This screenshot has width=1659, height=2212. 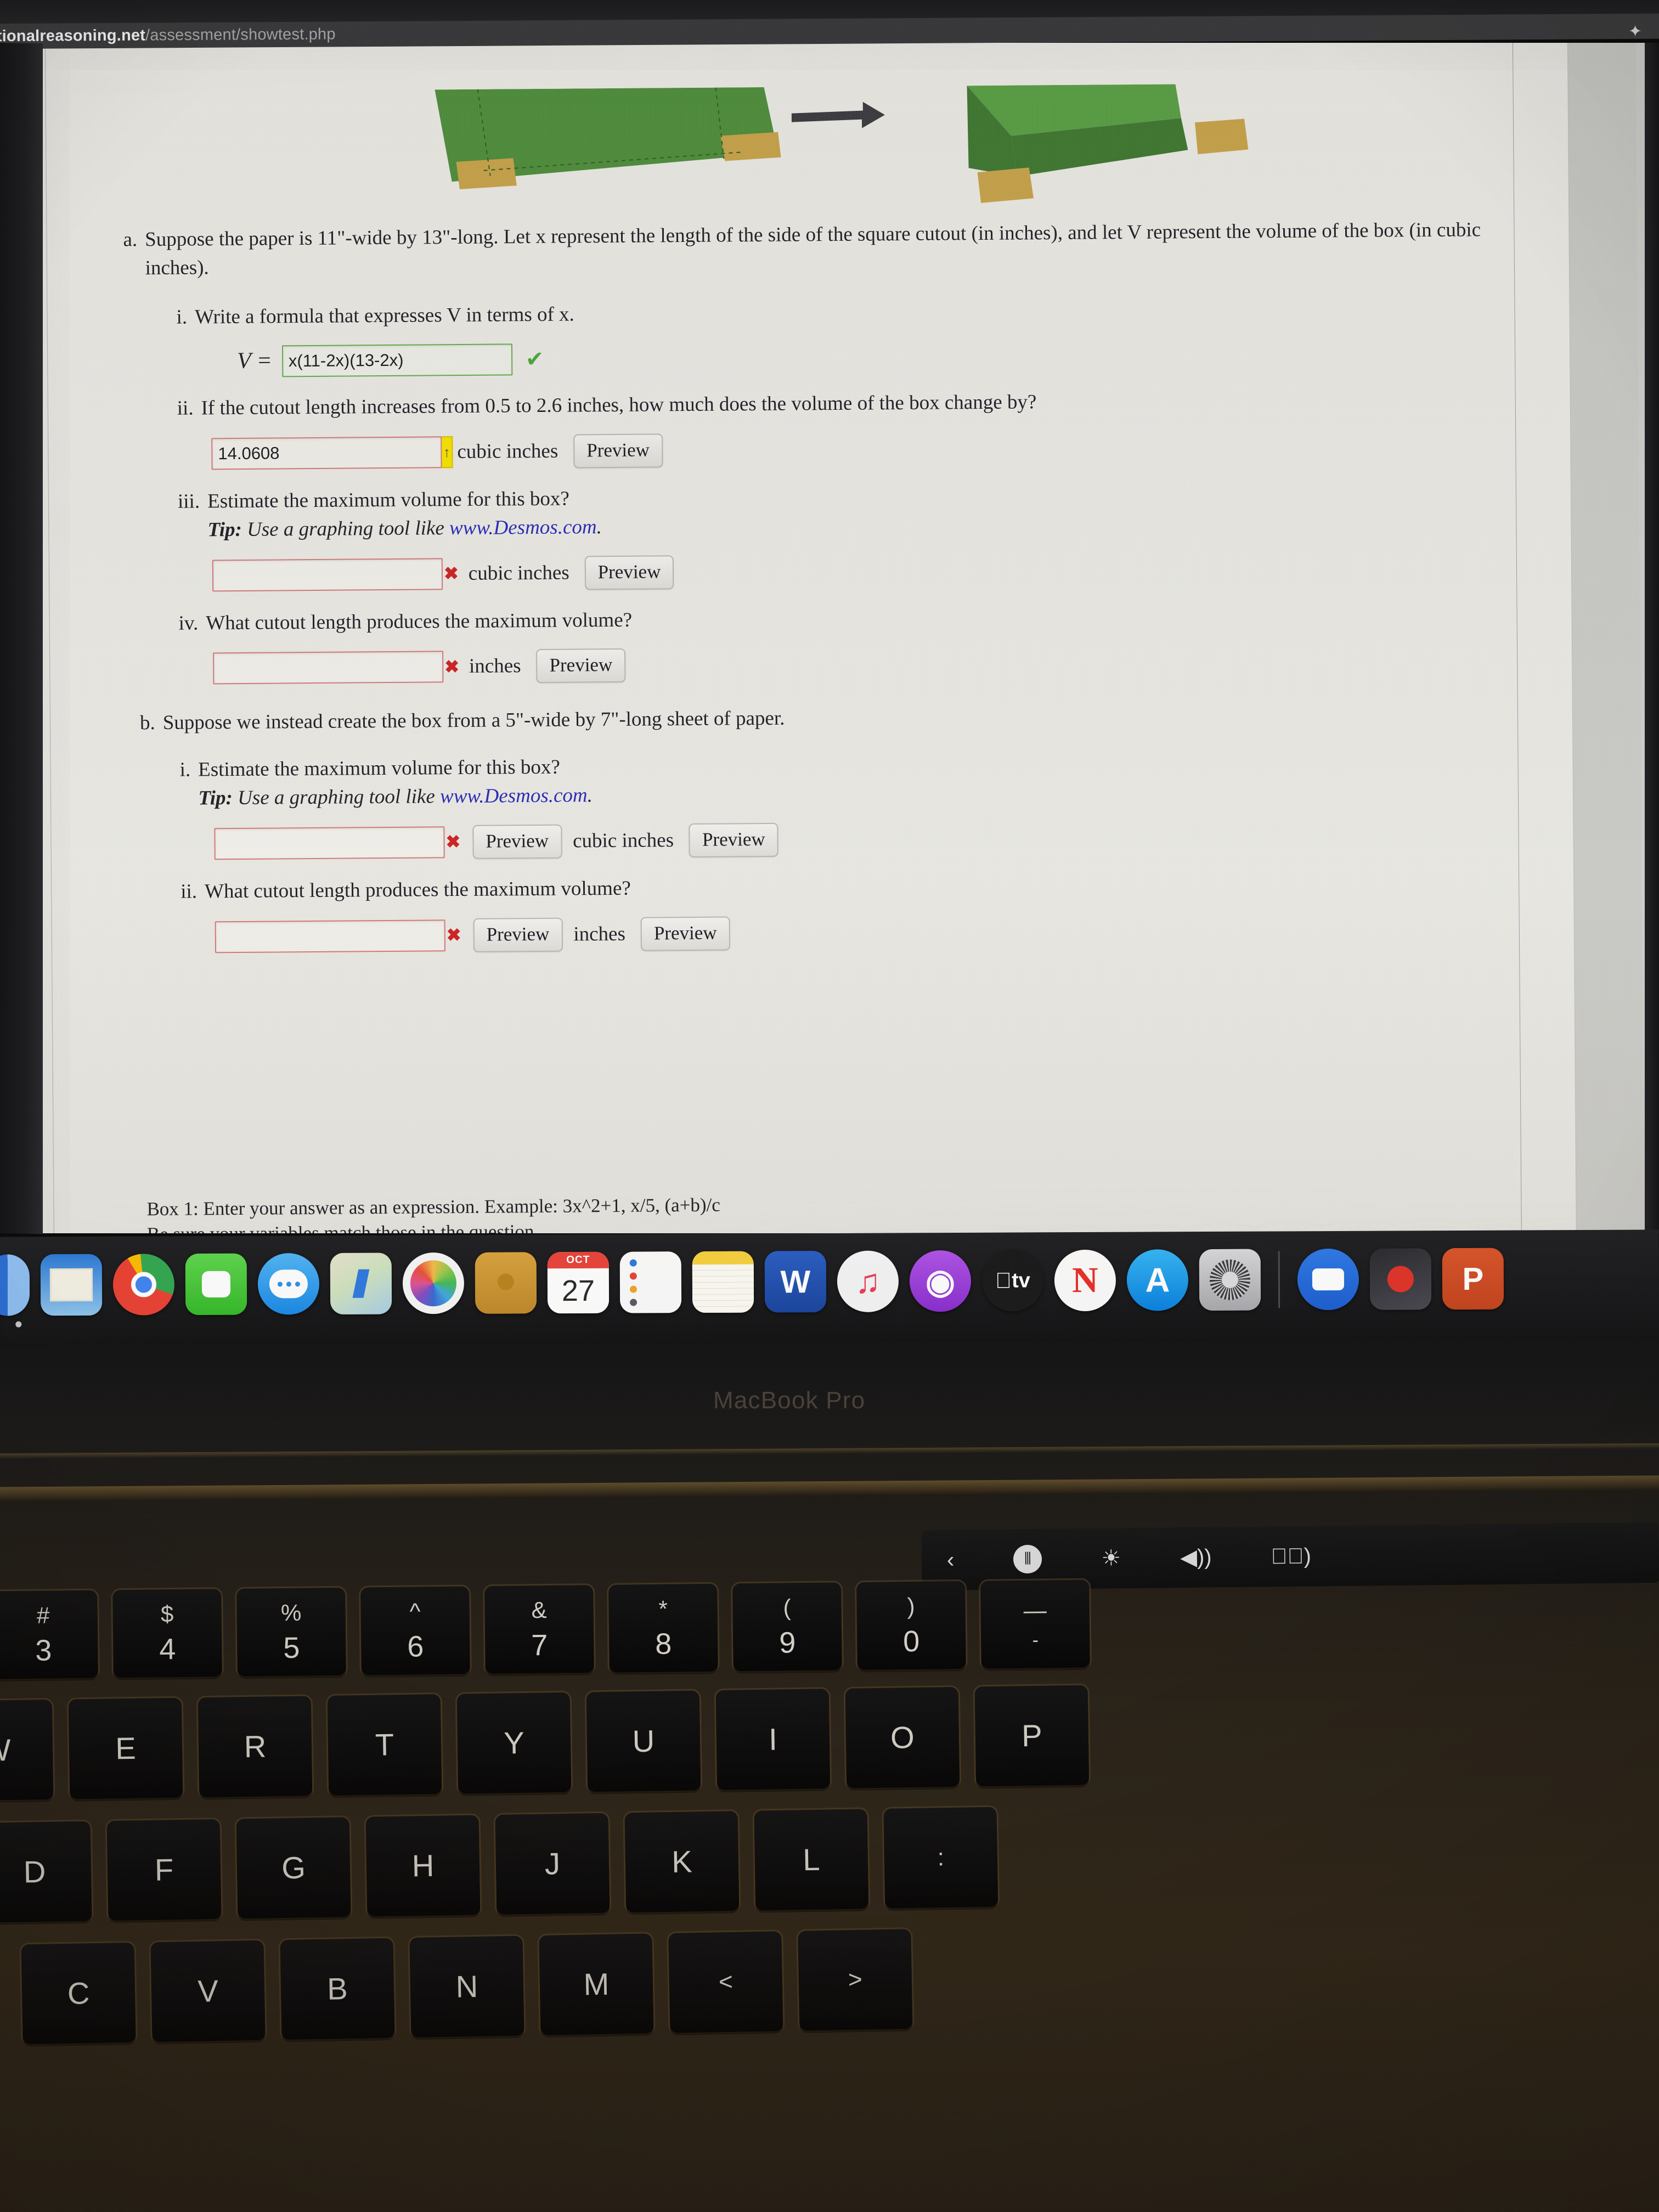 I want to click on key-W: W, so click(x=27, y=1750).